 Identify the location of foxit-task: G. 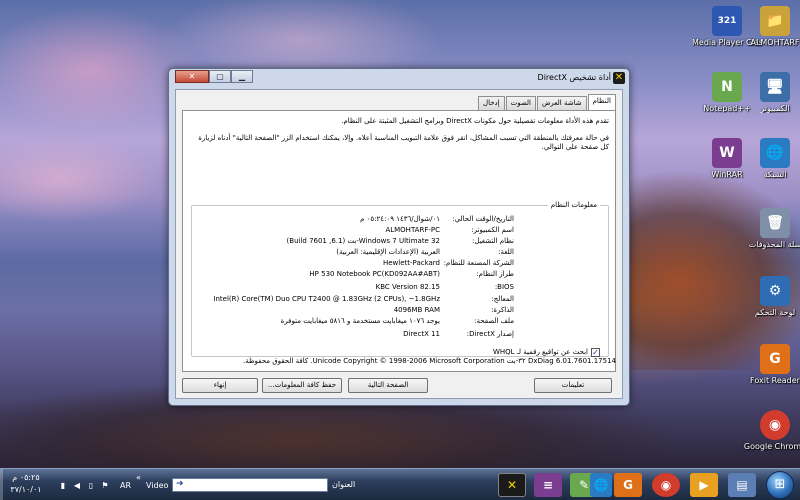
(628, 485).